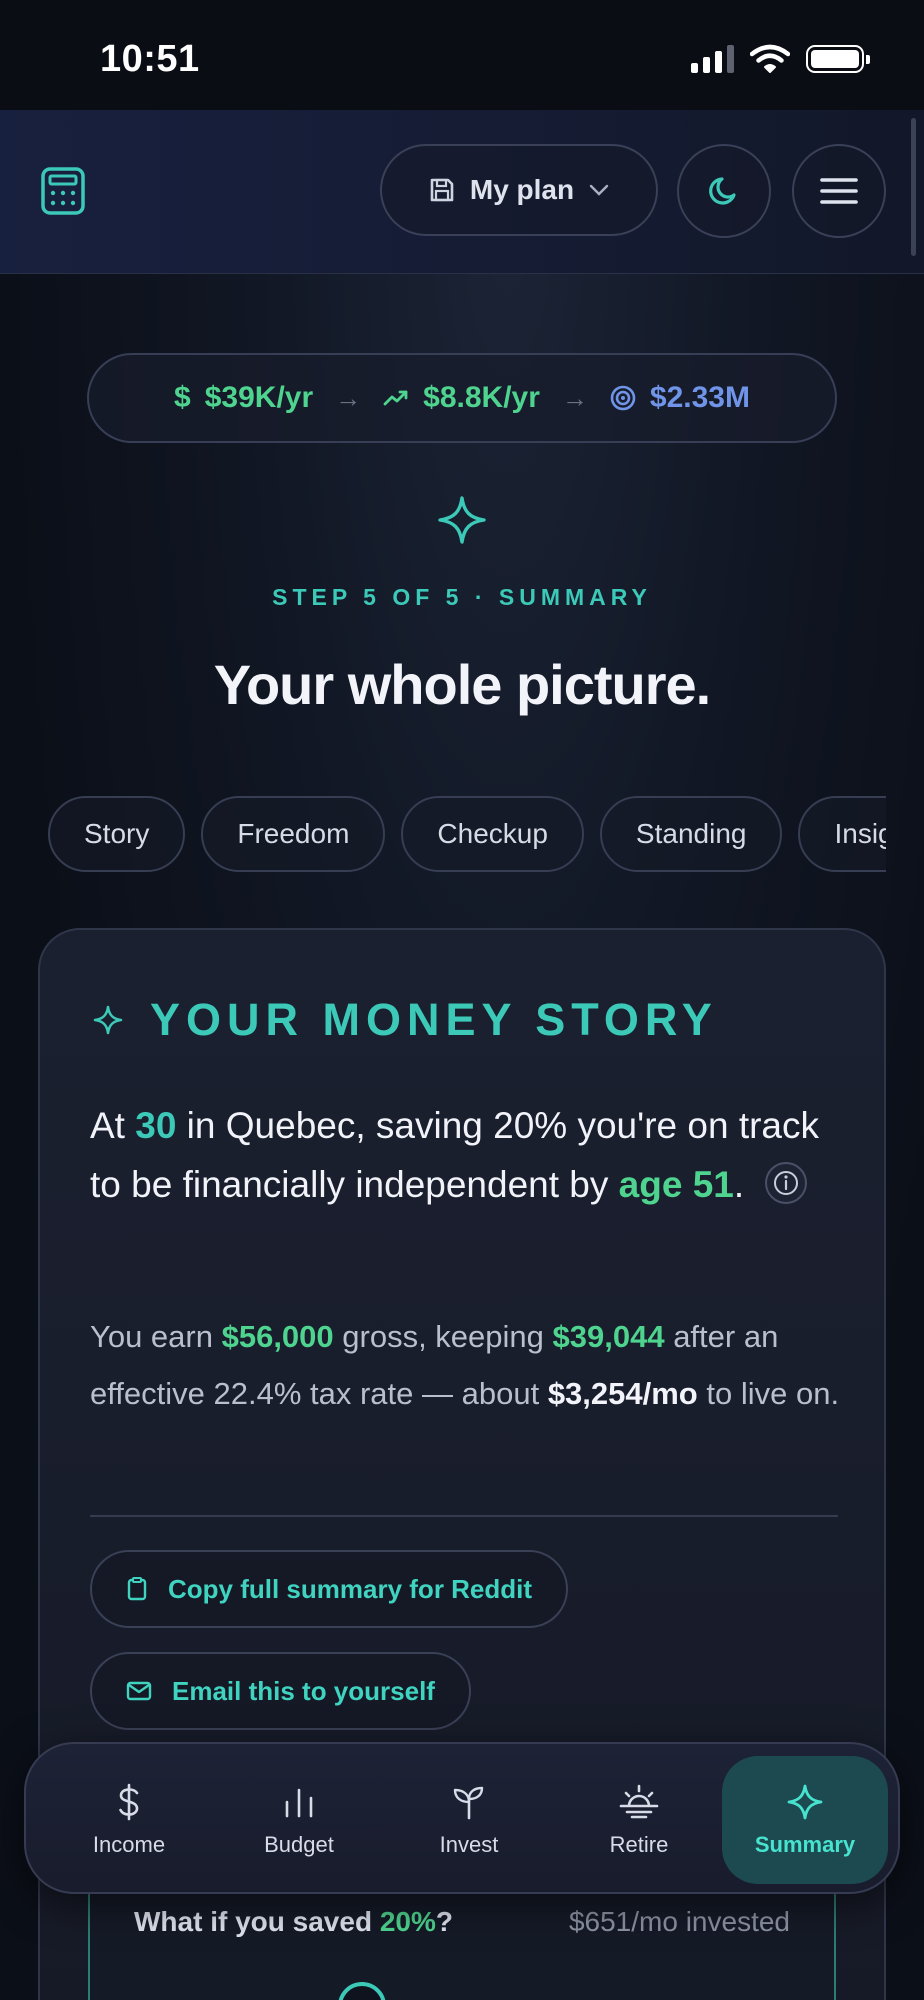 The width and height of the screenshot is (924, 2000). What do you see at coordinates (299, 1820) in the screenshot?
I see `nav-budget: Budget` at bounding box center [299, 1820].